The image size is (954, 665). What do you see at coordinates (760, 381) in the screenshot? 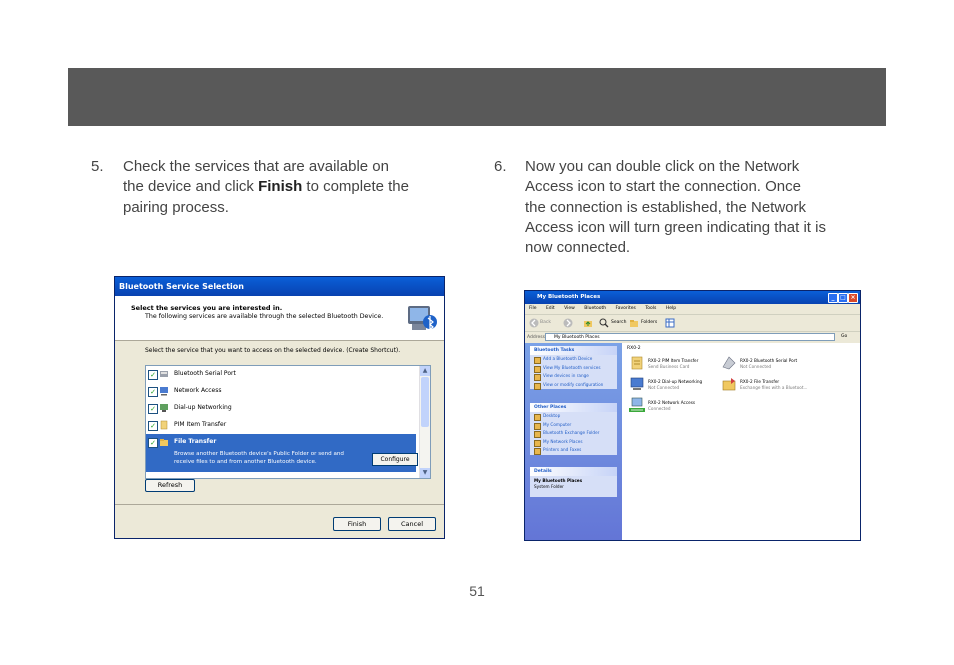
I see `item-name: RX0-2 File Transfer` at bounding box center [760, 381].